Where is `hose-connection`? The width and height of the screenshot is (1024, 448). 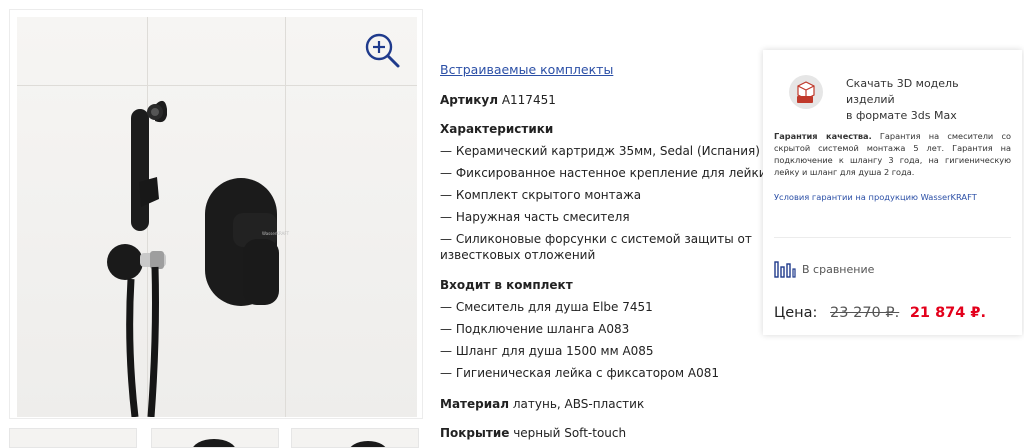 hose-connection is located at coordinates (125, 262).